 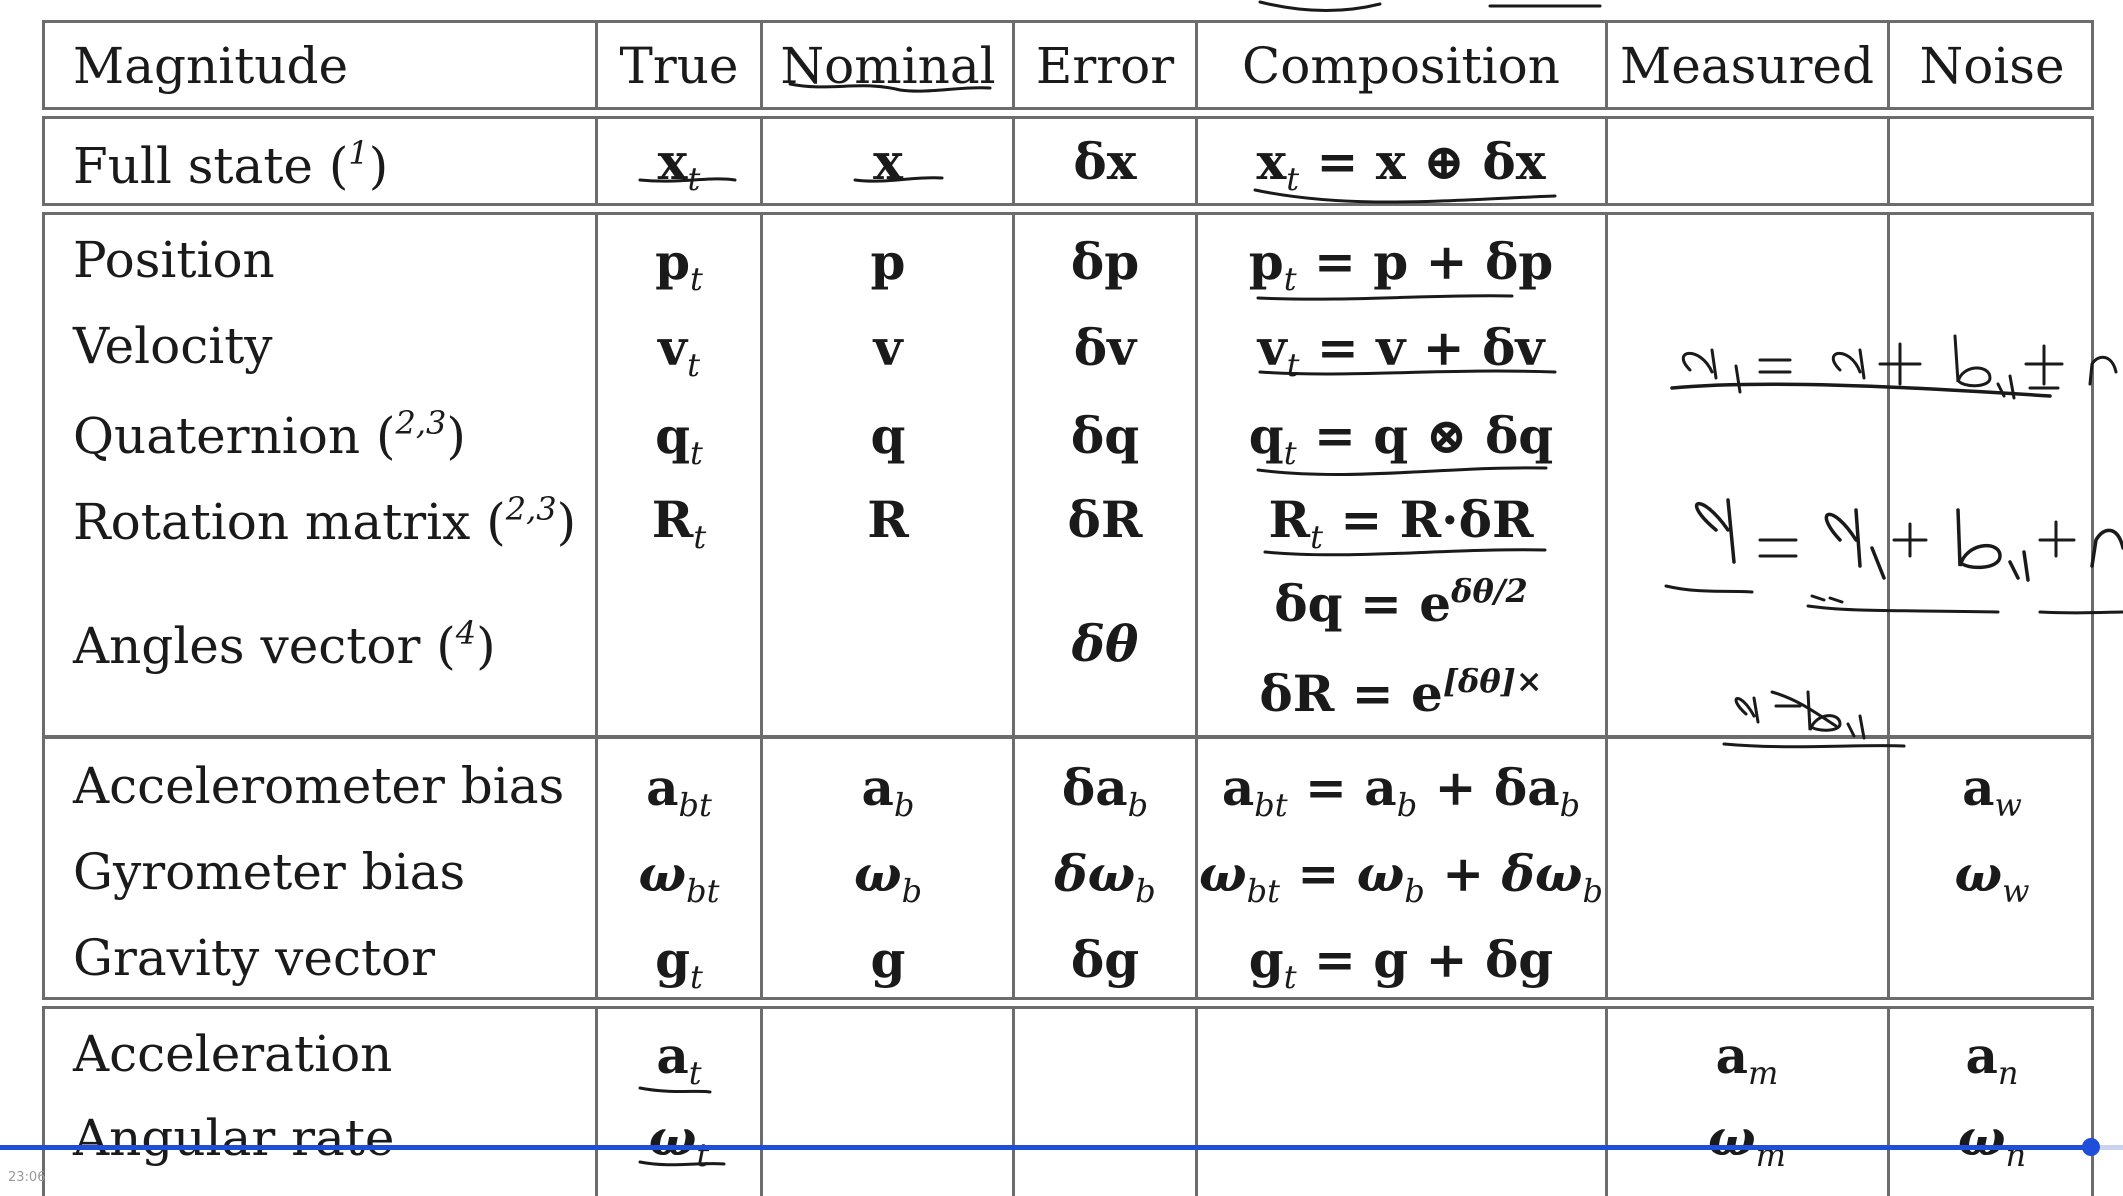 What do you see at coordinates (319, 786) in the screenshot?
I see `row-acc-bias-label: Accelerometer bias` at bounding box center [319, 786].